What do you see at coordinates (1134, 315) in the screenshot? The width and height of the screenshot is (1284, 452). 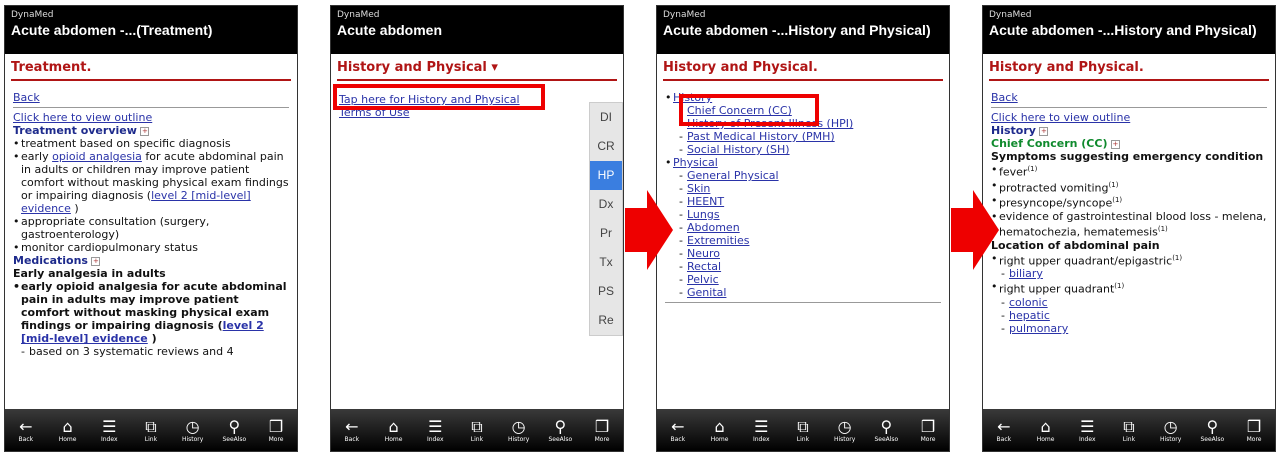 I see `list-item: hepatic` at bounding box center [1134, 315].